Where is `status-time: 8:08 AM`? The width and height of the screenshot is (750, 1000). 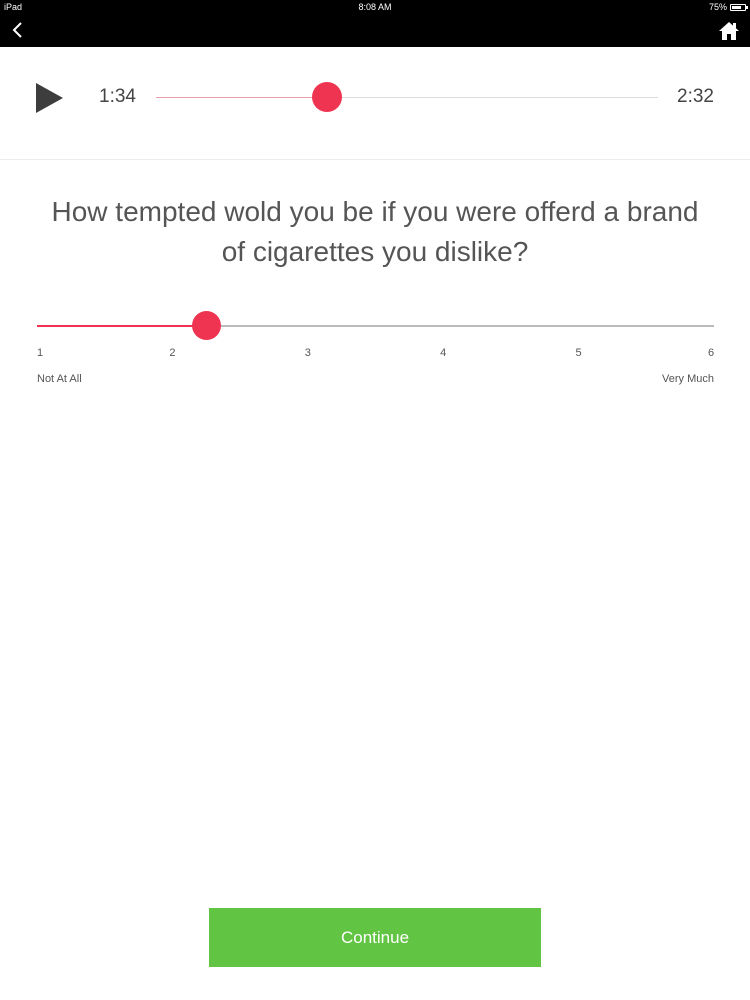
status-time: 8:08 AM is located at coordinates (375, 7).